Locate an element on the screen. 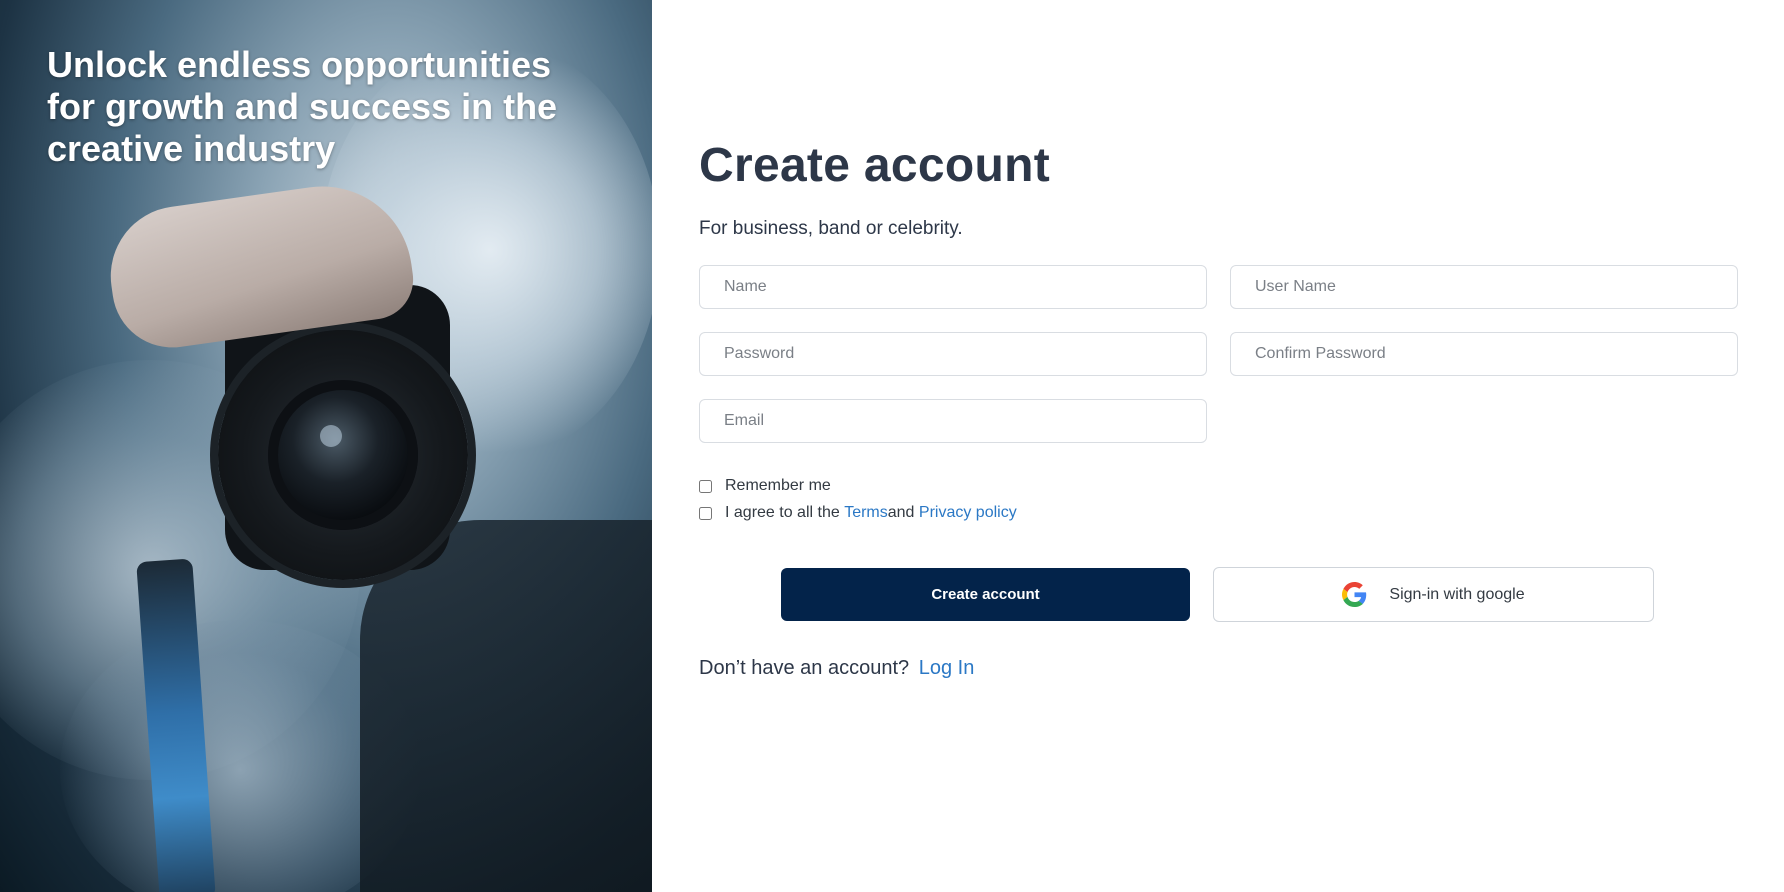  agree-terms-checkbox is located at coordinates (705, 513).